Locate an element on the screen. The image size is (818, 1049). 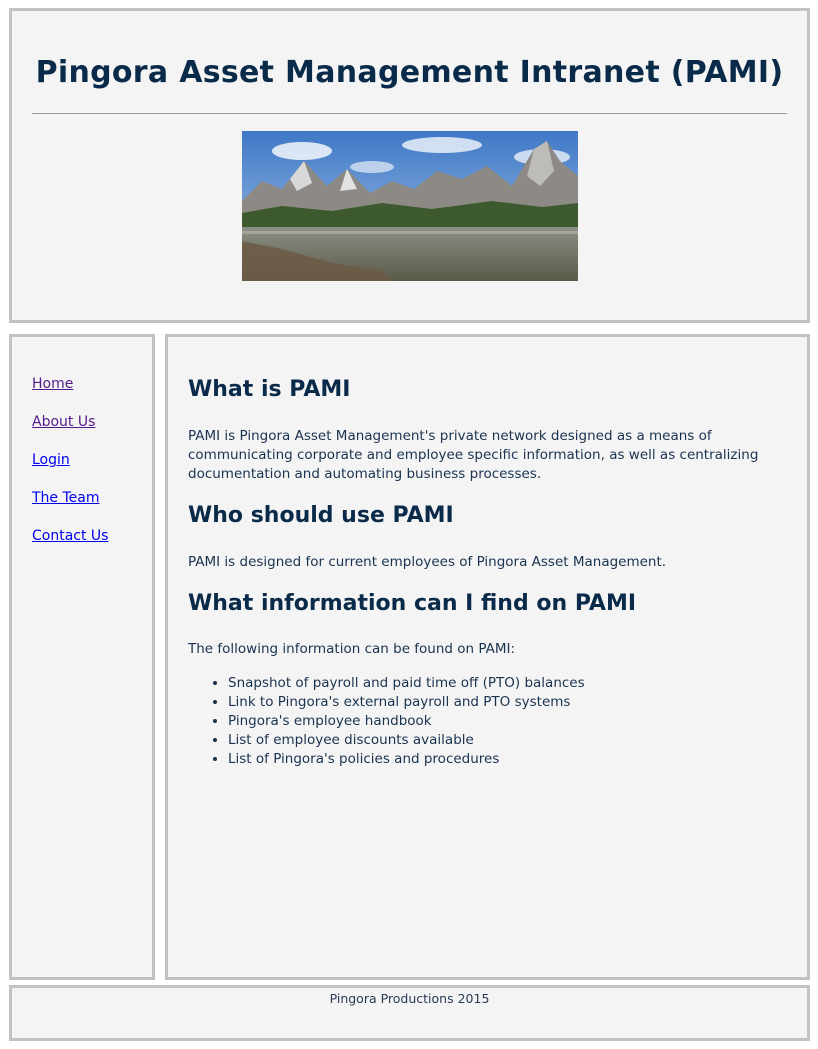
site-title: Pingora Asset Management Intranet (PAMI) is located at coordinates (409, 72).